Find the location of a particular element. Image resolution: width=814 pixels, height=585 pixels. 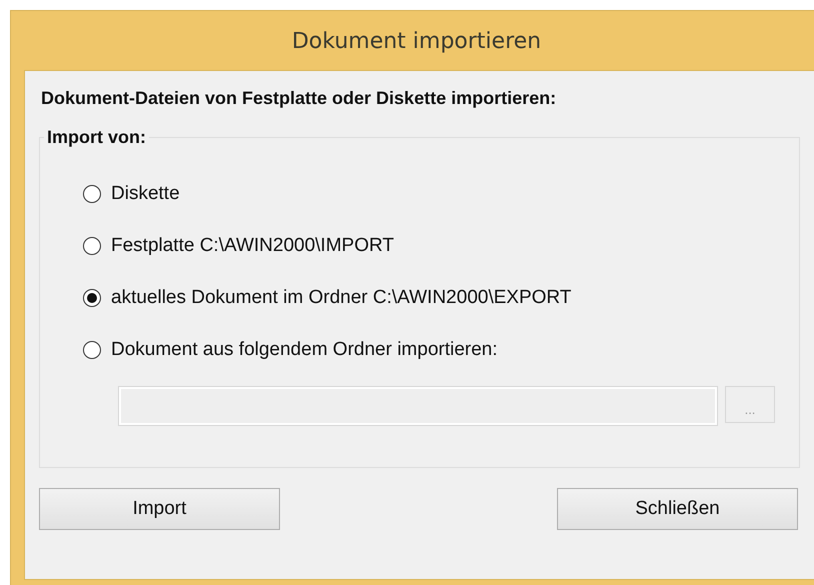

group-legend: Import von: is located at coordinates (96, 137).